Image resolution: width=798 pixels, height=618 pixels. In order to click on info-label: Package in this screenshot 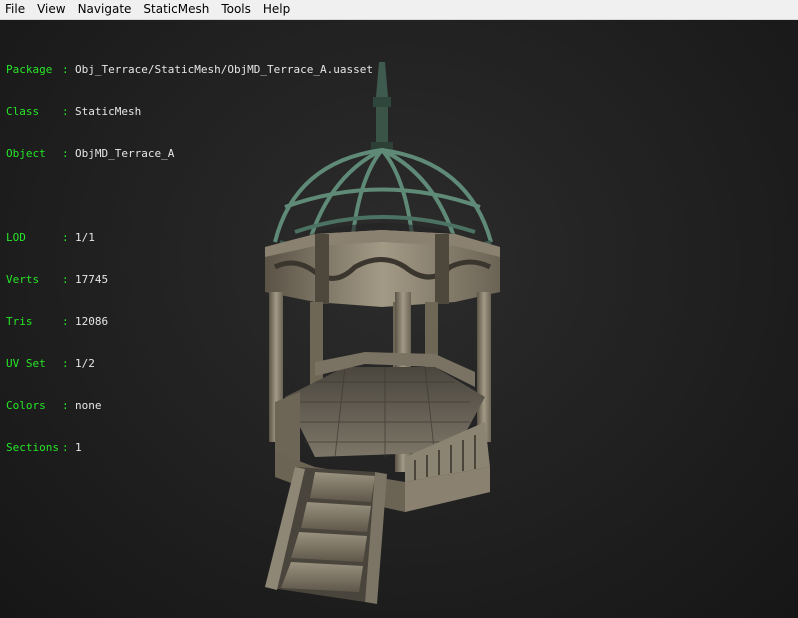, I will do `click(29, 69)`.